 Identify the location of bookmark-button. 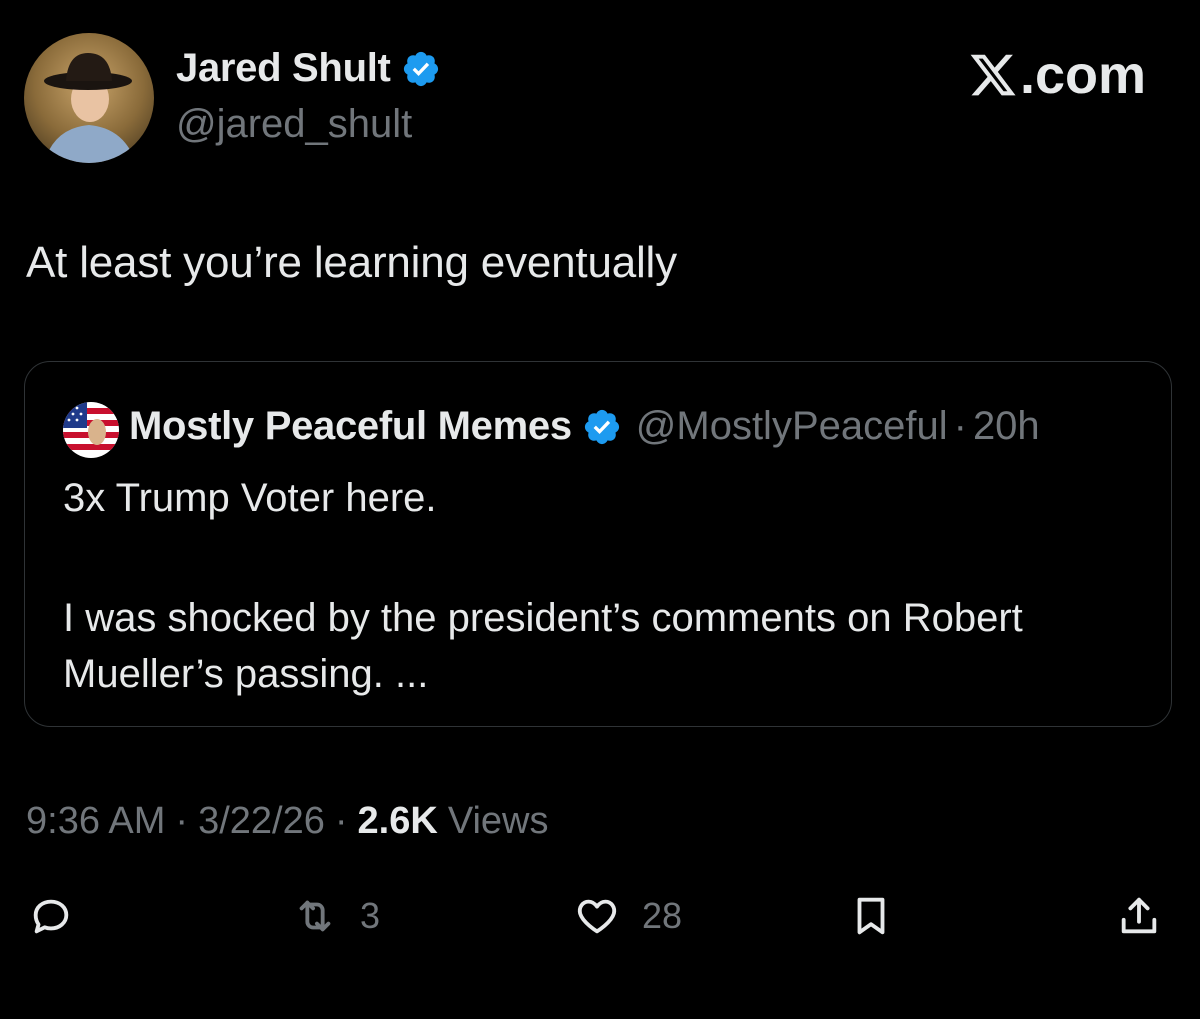
(871, 916).